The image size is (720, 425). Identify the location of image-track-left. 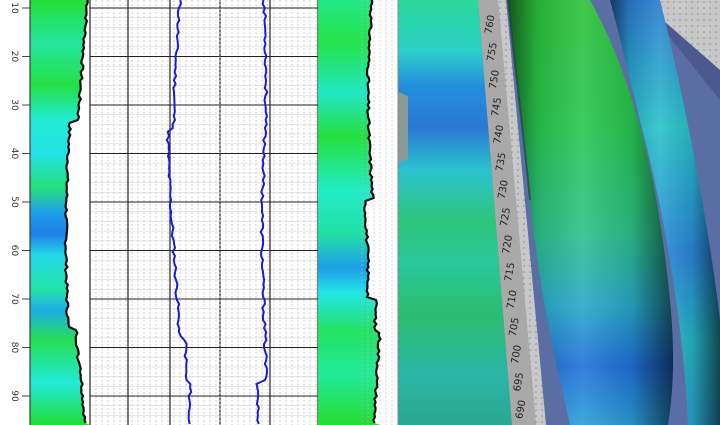
(60, 212).